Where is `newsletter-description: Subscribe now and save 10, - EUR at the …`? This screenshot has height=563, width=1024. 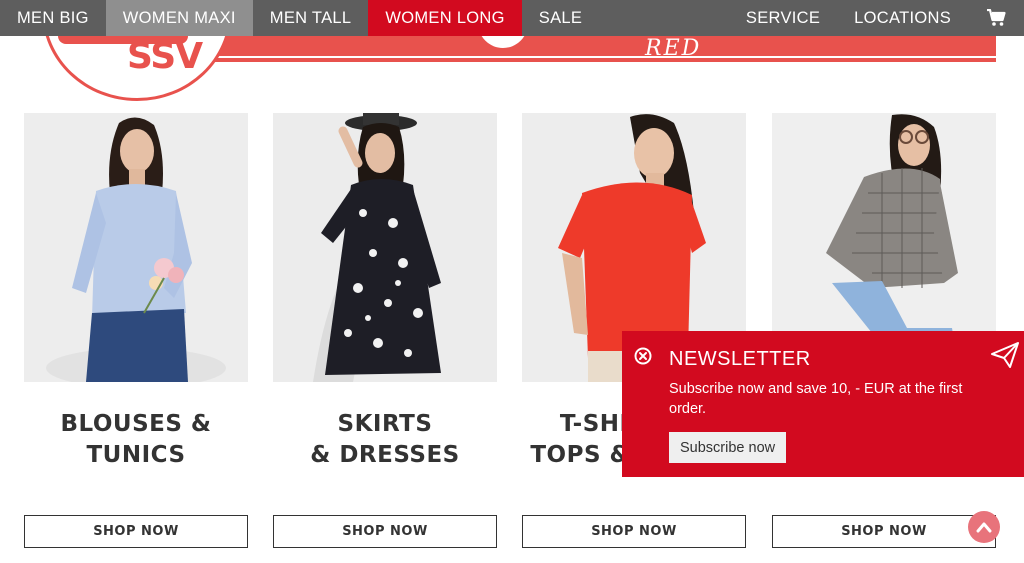
newsletter-description: Subscribe now and save 10, - EUR at the … is located at coordinates (816, 399).